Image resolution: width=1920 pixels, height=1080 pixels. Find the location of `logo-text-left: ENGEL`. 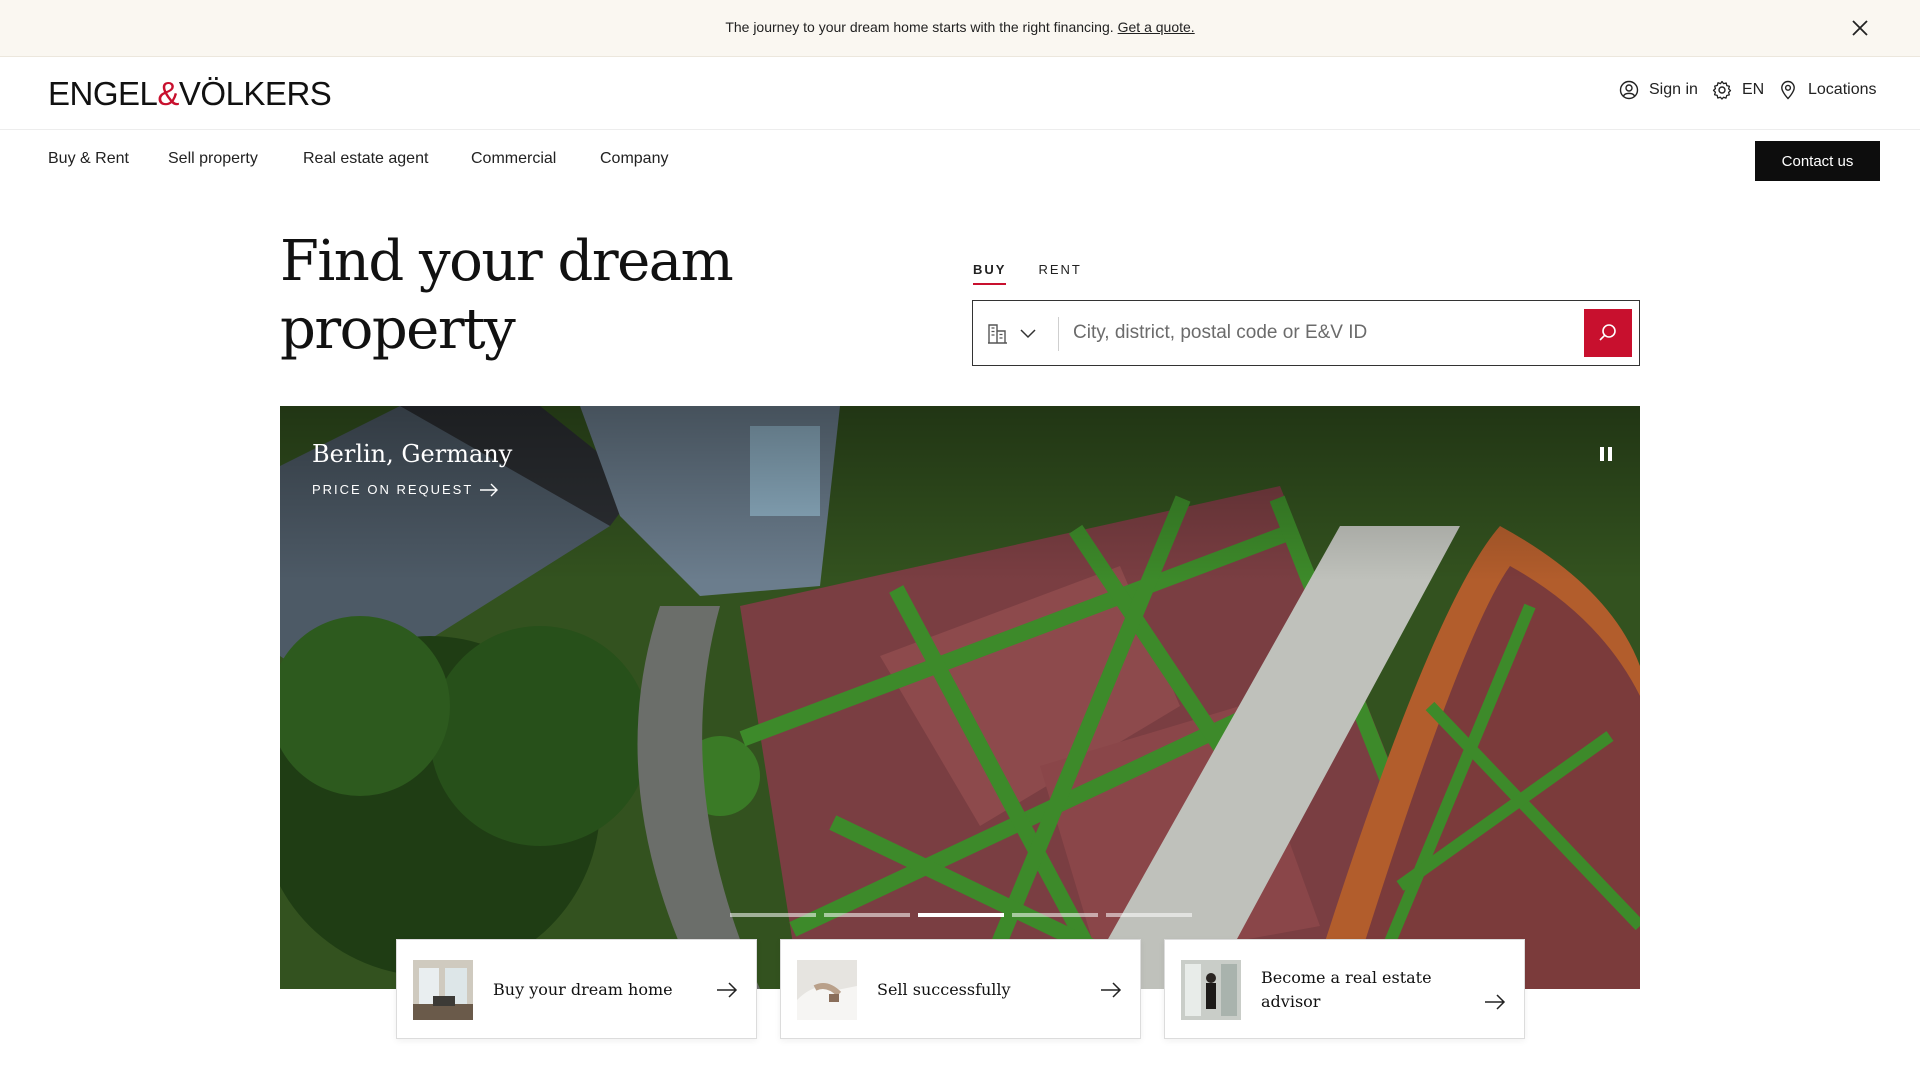

logo-text-left: ENGEL is located at coordinates (103, 93).